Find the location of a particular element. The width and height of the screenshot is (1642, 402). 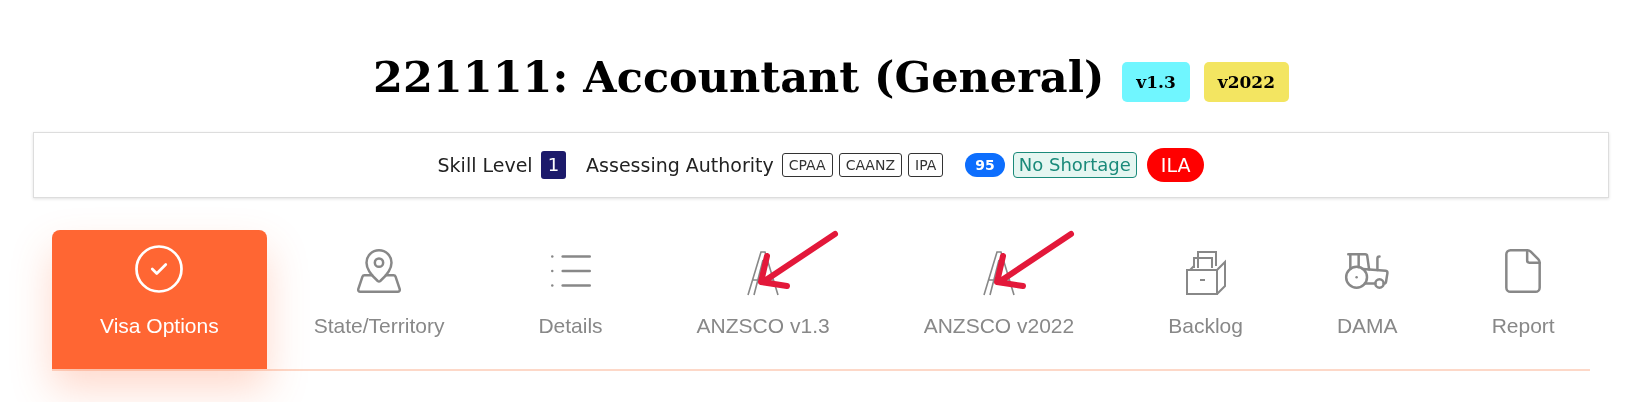

version-badge: v1.3 is located at coordinates (1156, 81).